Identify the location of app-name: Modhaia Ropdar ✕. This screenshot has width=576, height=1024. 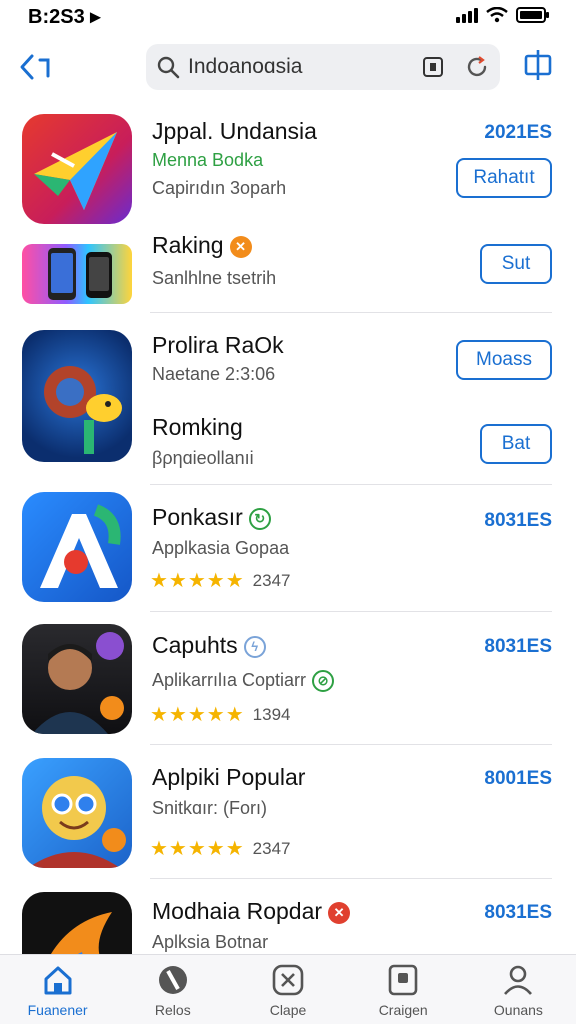
(251, 911).